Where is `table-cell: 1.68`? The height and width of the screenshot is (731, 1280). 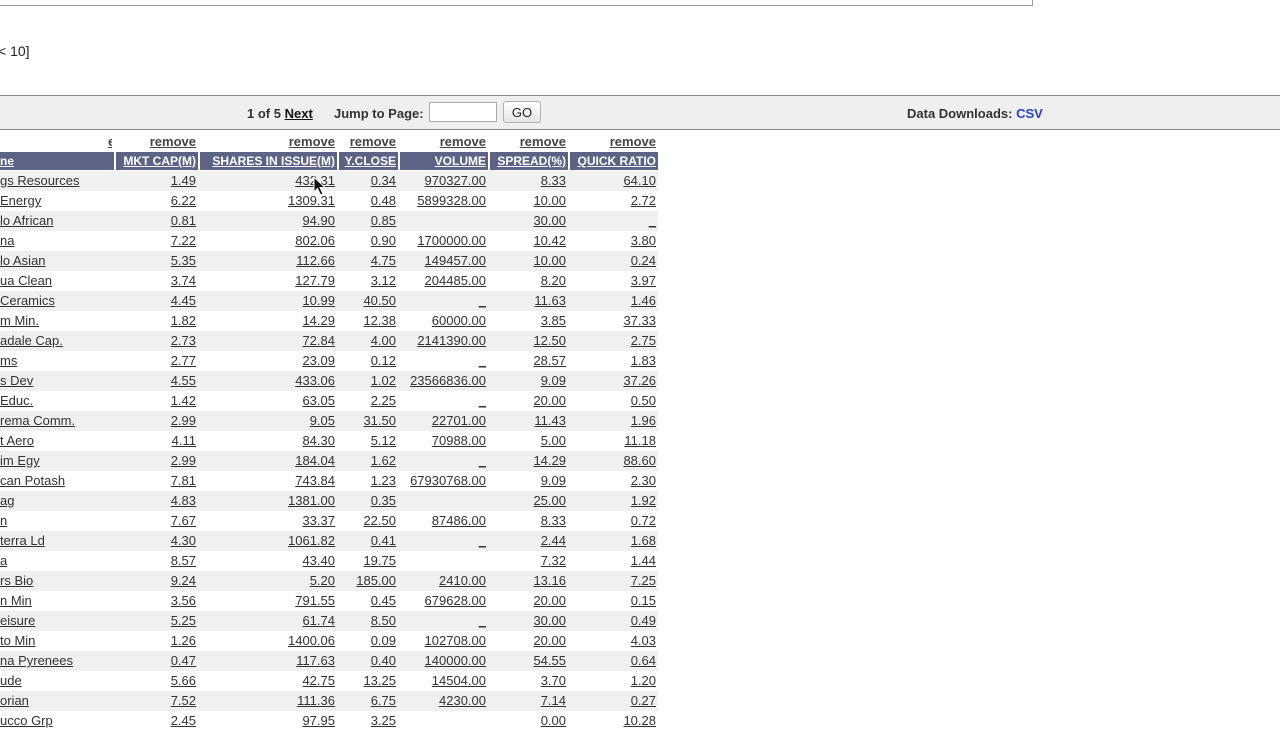
table-cell: 1.68 is located at coordinates (614, 541).